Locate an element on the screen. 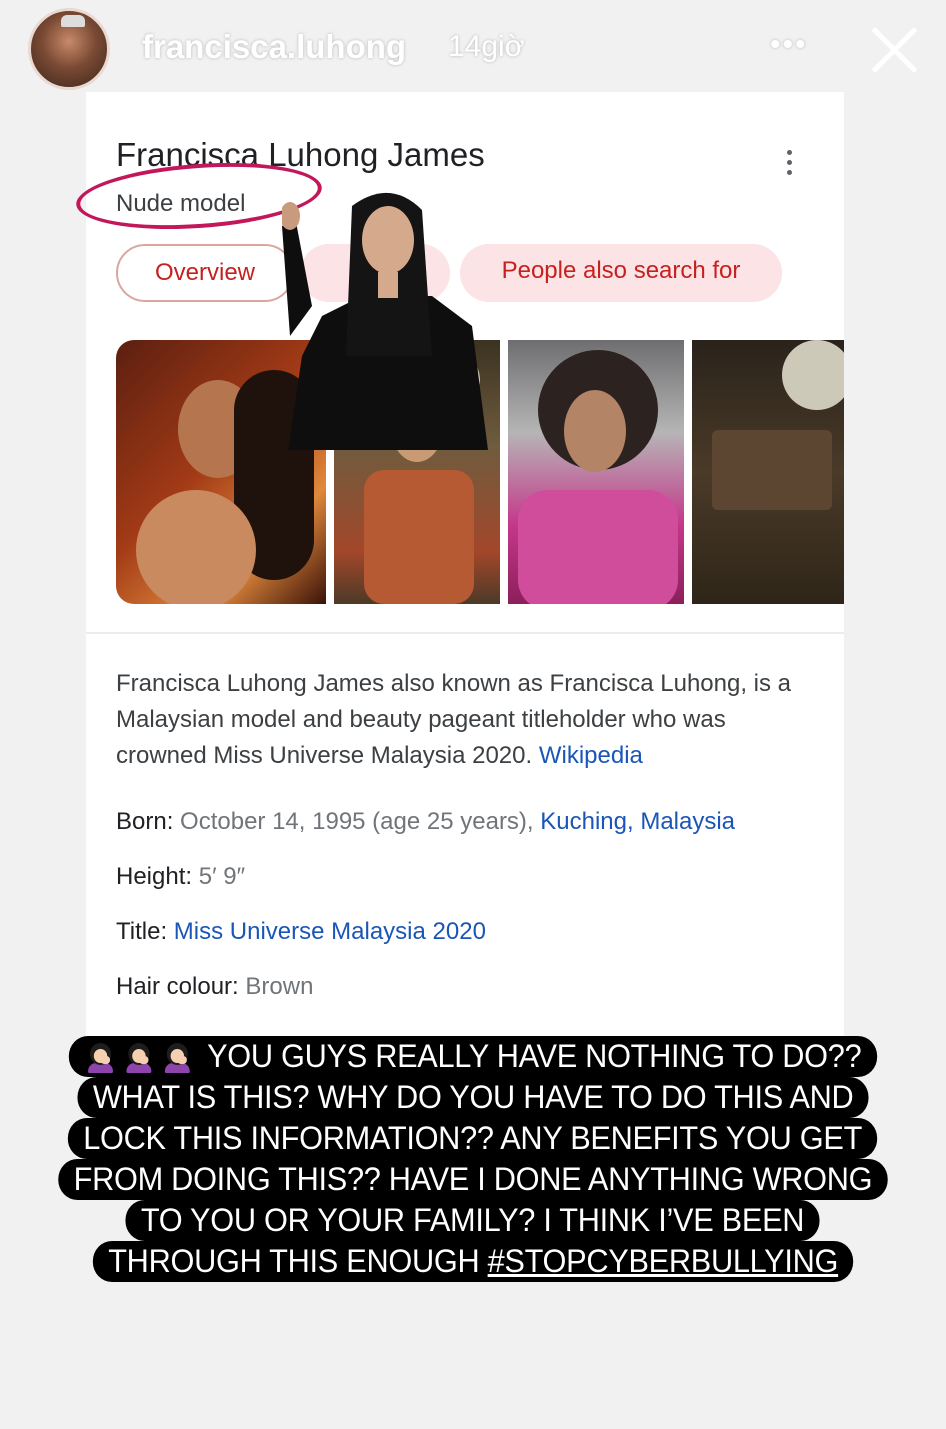 This screenshot has width=946, height=1429. divider is located at coordinates (465, 633).